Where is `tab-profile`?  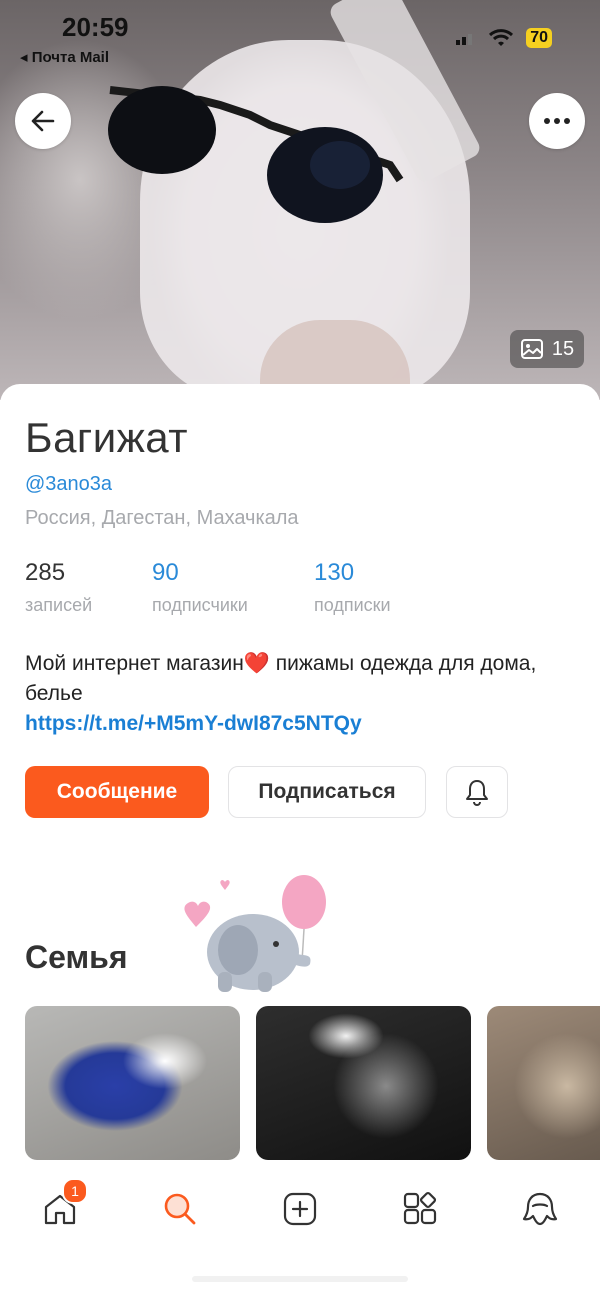 tab-profile is located at coordinates (540, 1209).